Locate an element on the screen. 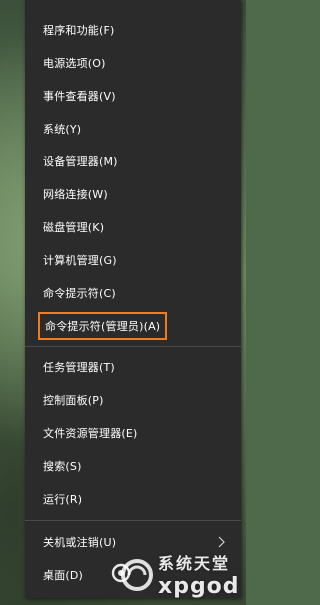  menu-item-label: 事件查看器(V) is located at coordinates (79, 96).